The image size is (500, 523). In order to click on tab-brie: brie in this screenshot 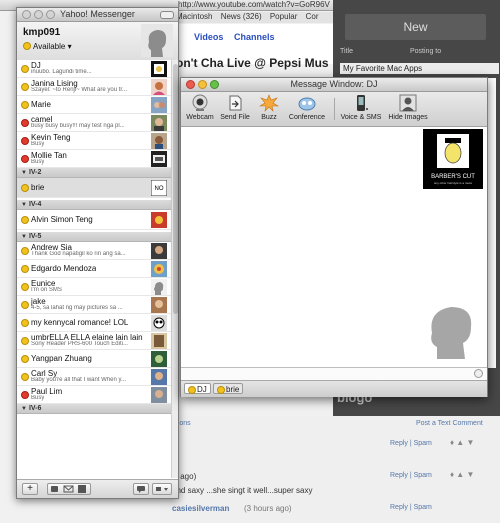, I will do `click(228, 388)`.